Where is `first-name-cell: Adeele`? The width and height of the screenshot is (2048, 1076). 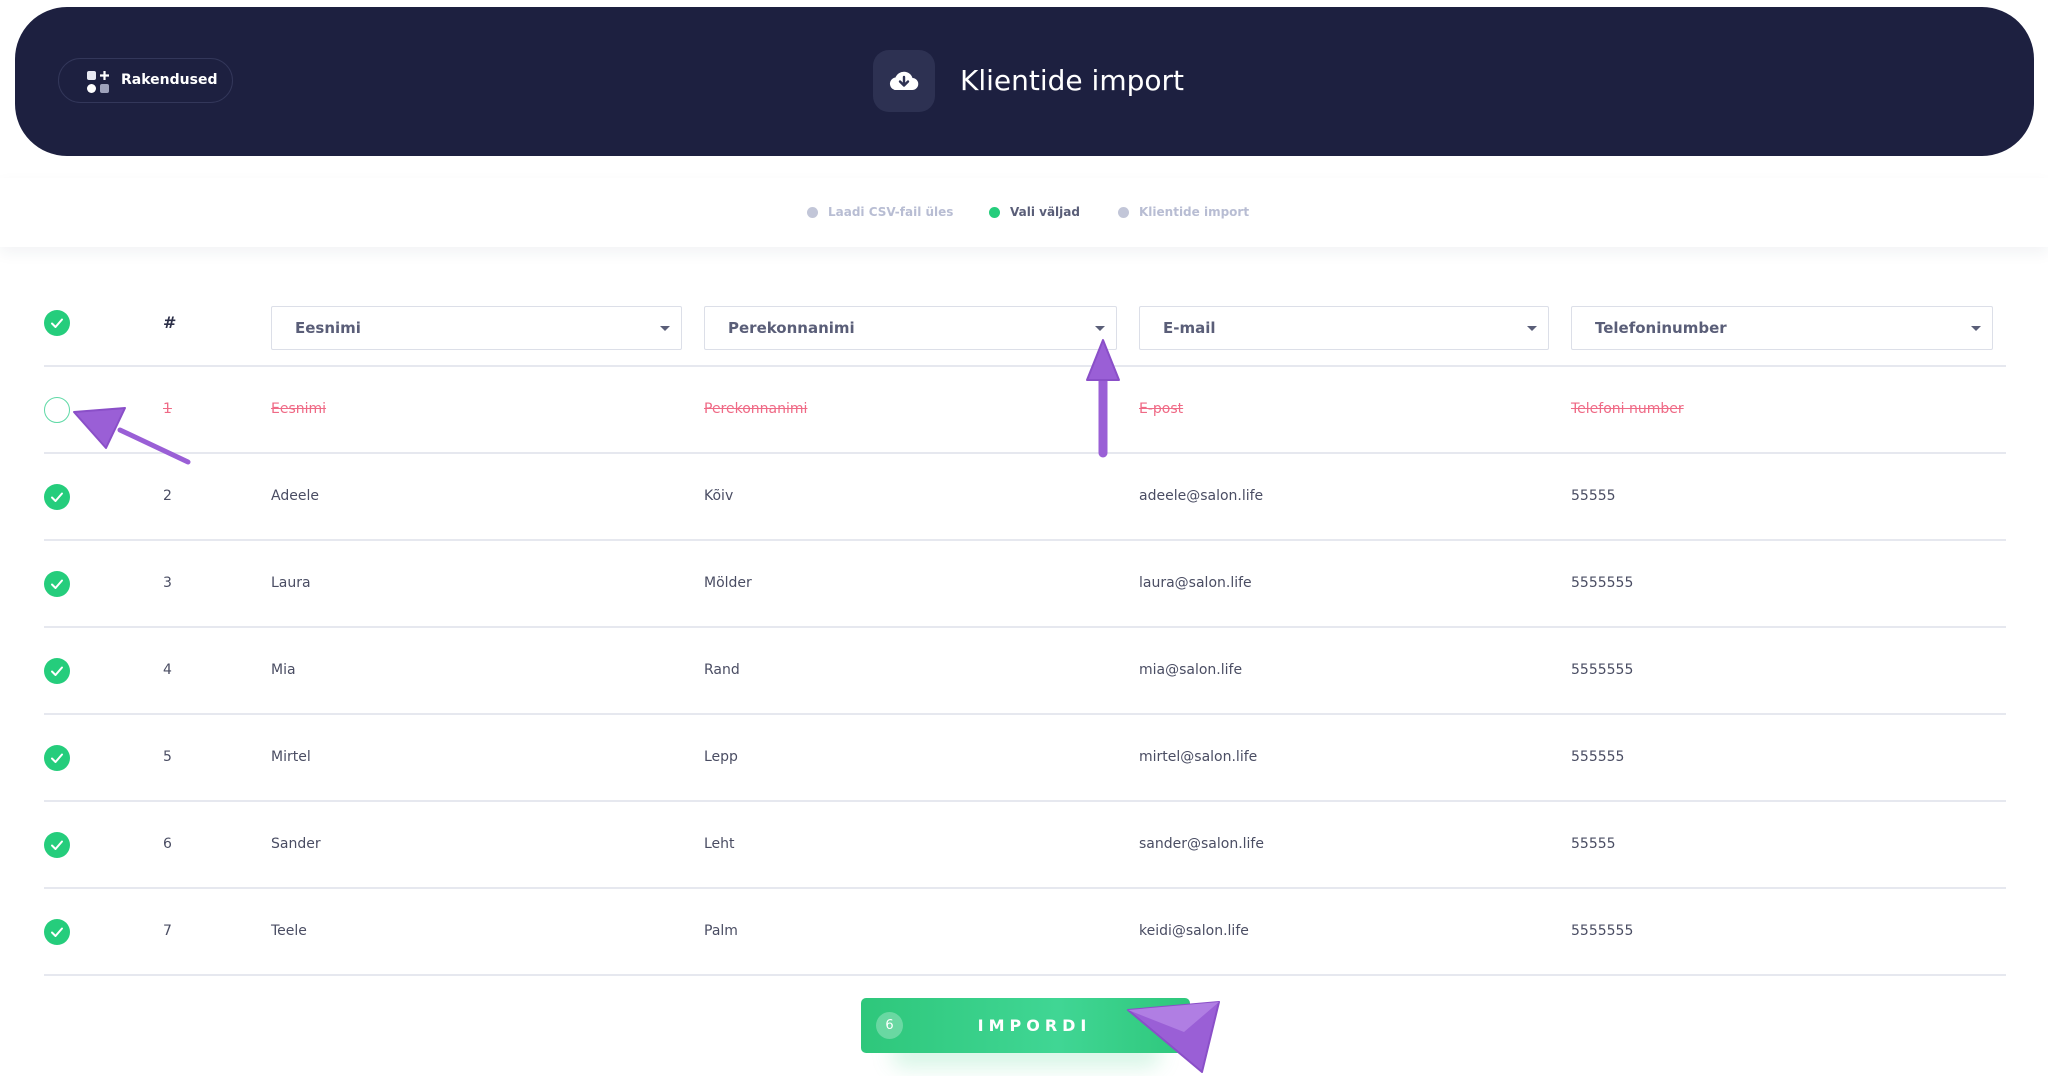 first-name-cell: Adeele is located at coordinates (295, 496).